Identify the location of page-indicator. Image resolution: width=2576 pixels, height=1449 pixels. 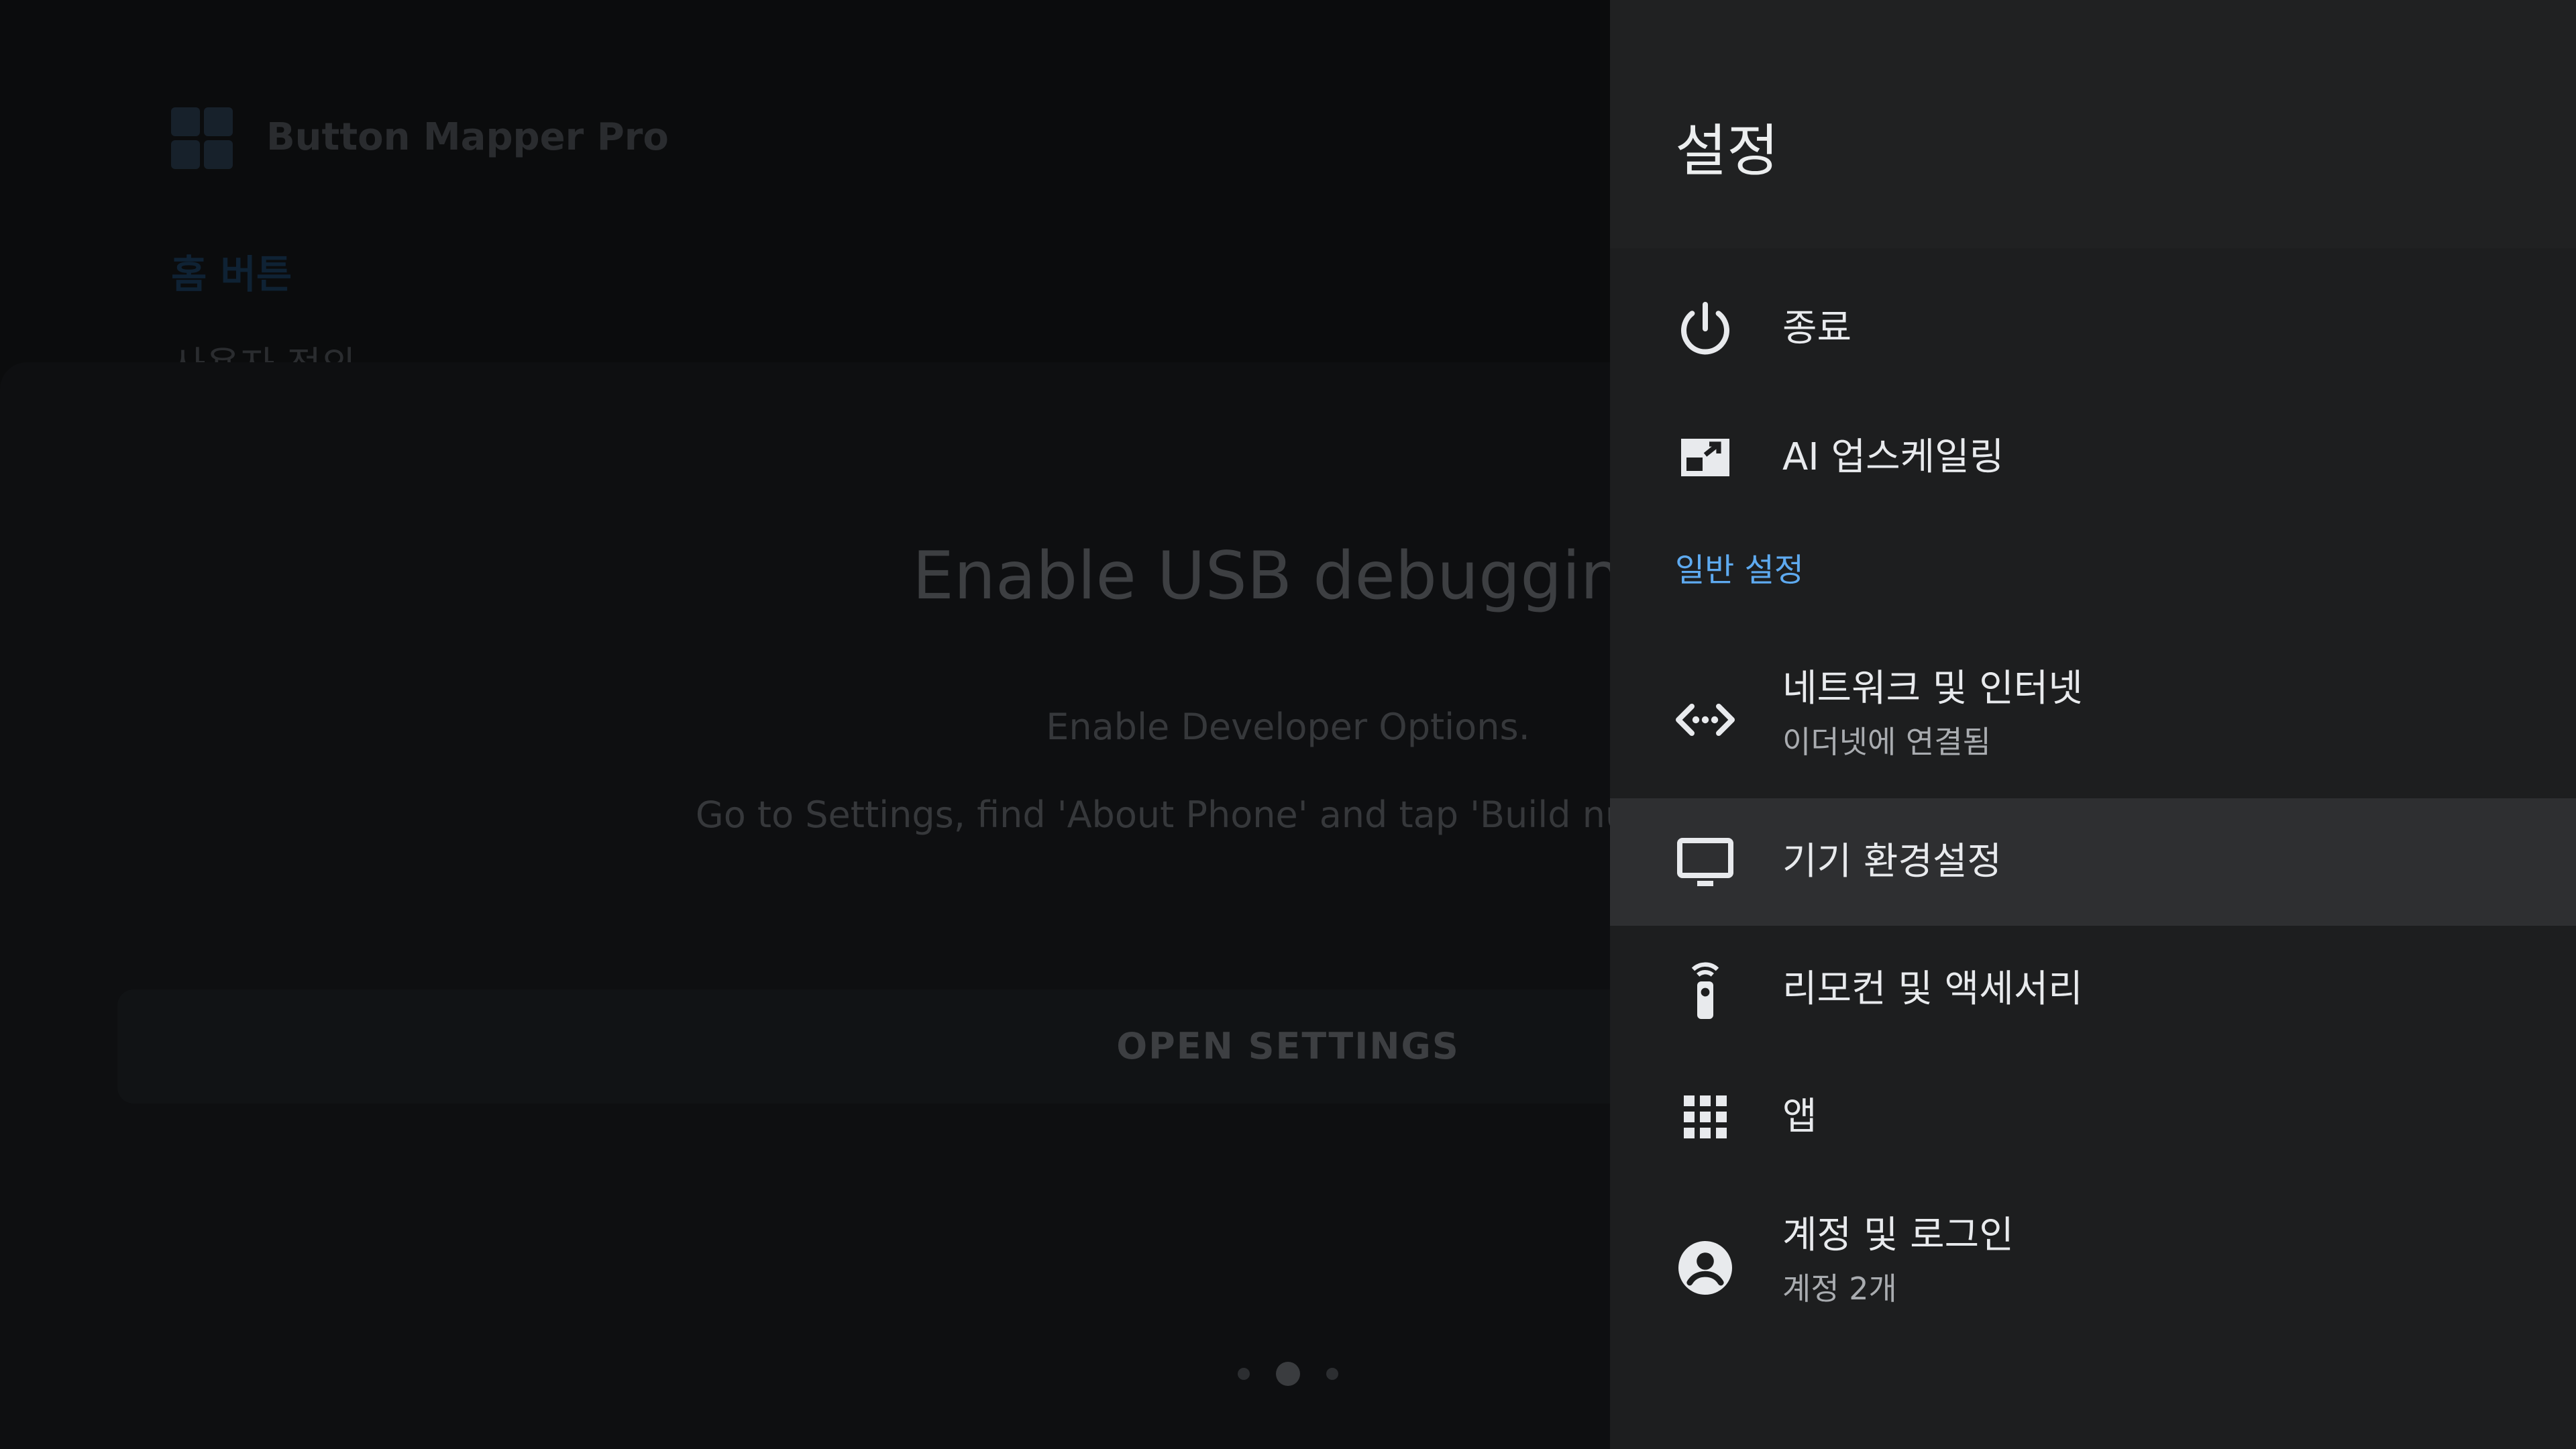
(1288, 1373).